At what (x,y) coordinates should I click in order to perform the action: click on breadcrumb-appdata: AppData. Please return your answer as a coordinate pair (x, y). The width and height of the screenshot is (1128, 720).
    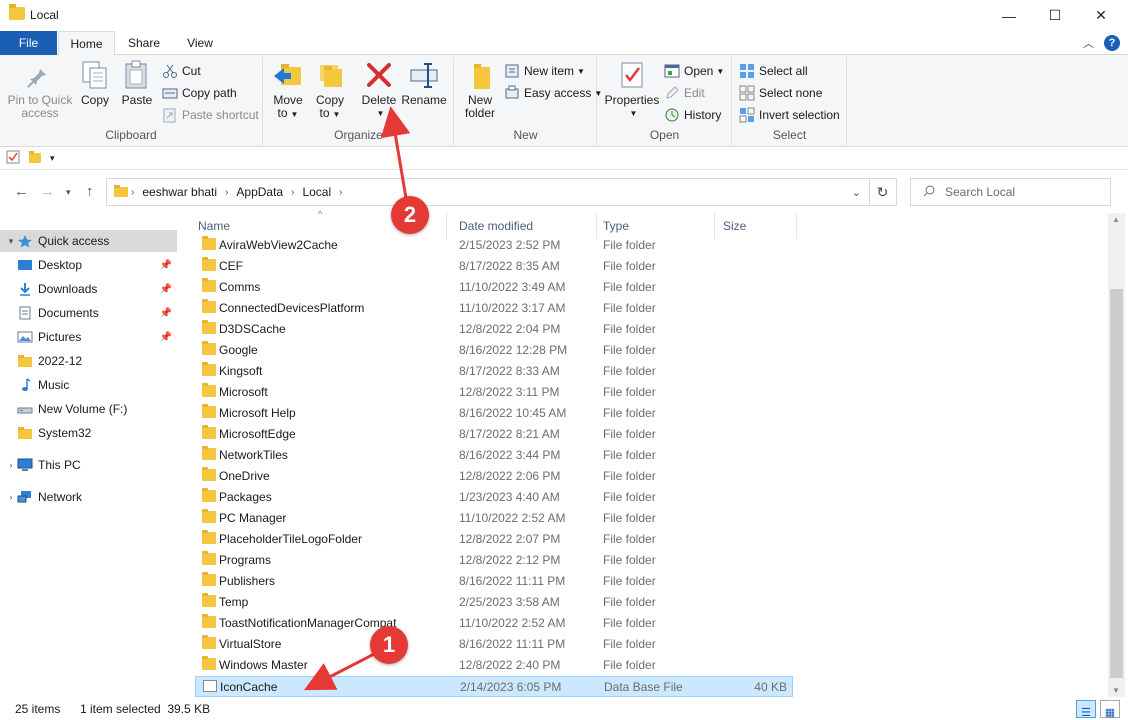
    Looking at the image, I should click on (259, 192).